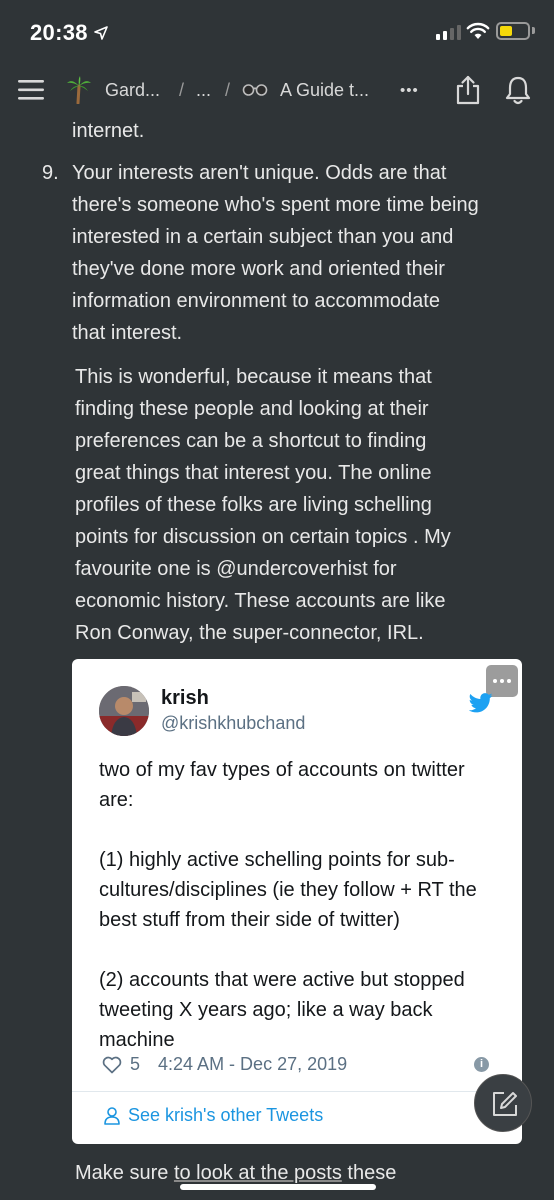 The image size is (554, 1200). What do you see at coordinates (258, 1173) in the screenshot?
I see `posts-link: to look at the posts` at bounding box center [258, 1173].